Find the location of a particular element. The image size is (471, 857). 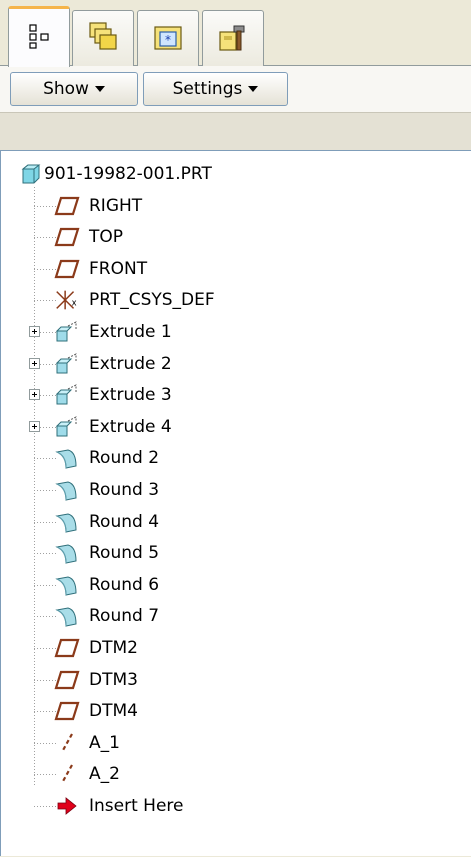

tree-item: Round 6 is located at coordinates (221, 585).